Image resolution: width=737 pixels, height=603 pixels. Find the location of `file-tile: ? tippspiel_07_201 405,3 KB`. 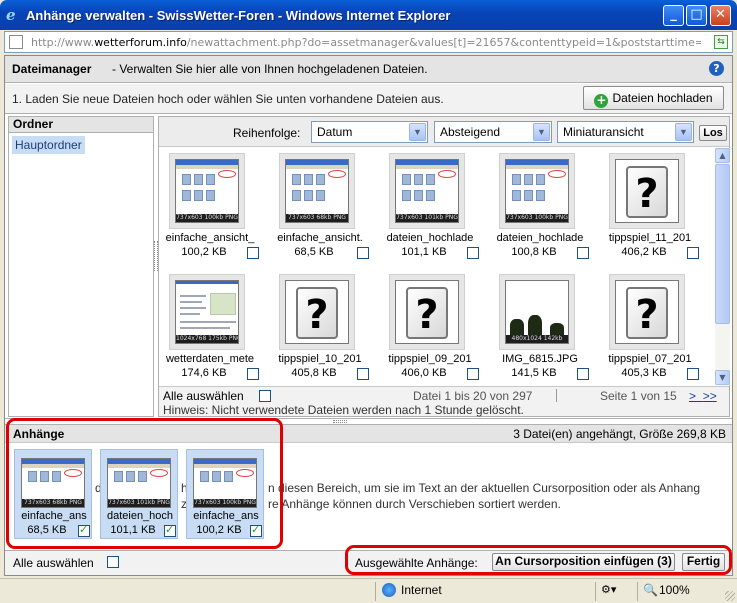

file-tile: ? tippspiel_07_201 405,3 KB is located at coordinates (651, 327).